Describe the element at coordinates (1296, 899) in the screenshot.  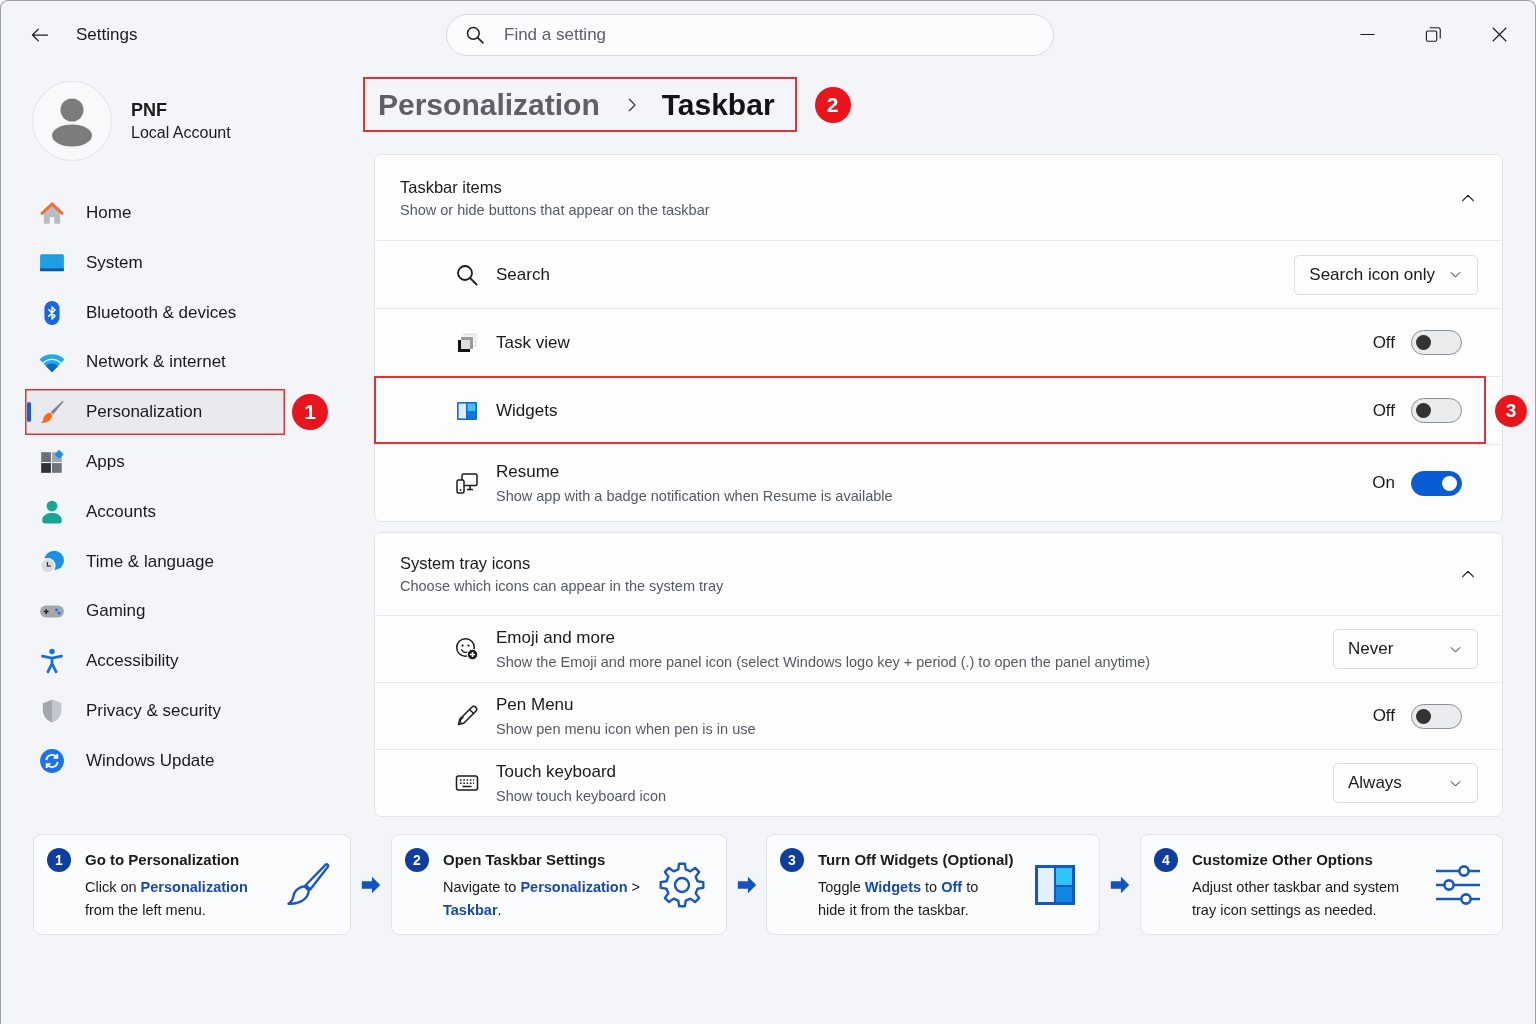
I see `step-text: Adjust other taskbar and system tray icon settings as needed.` at that location.